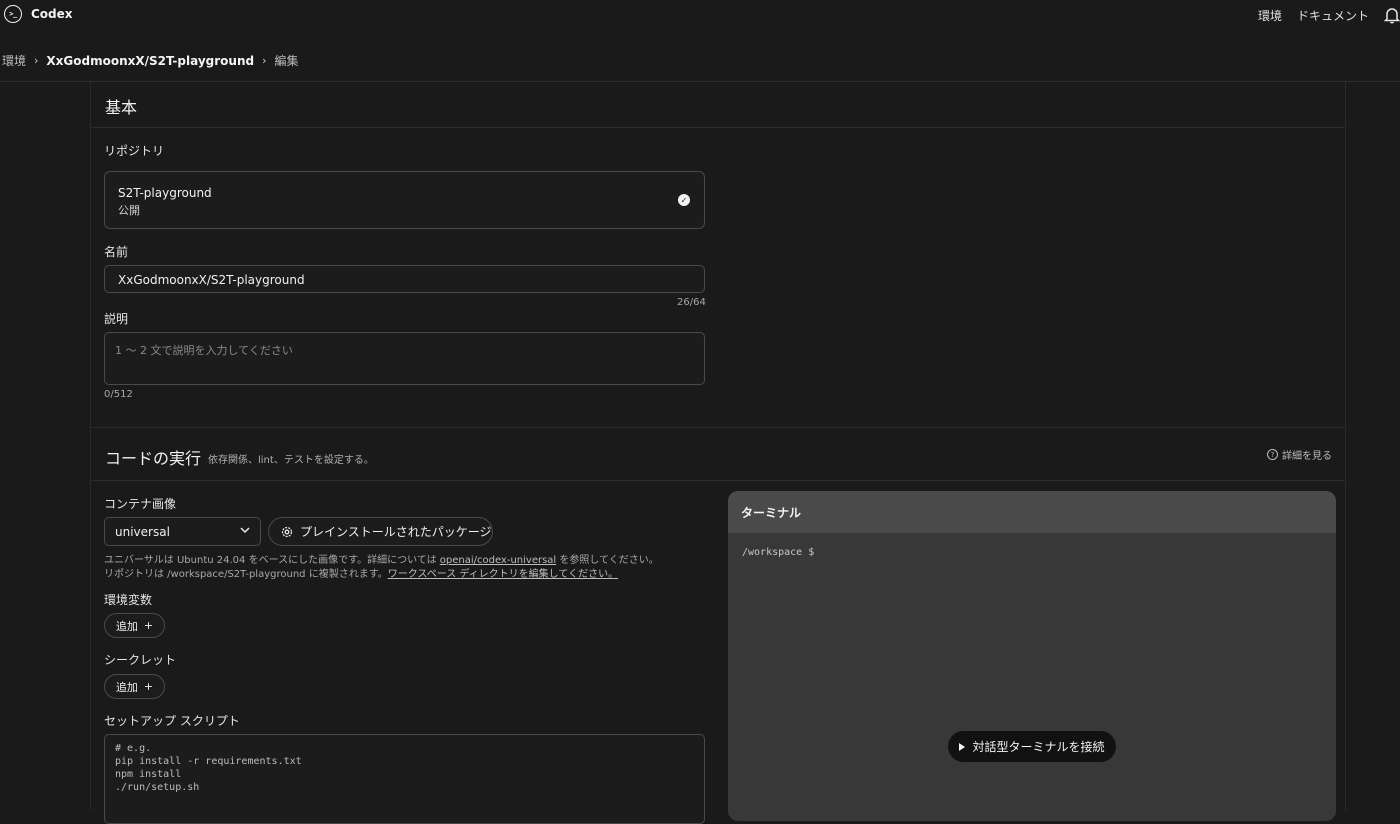 This screenshot has width=1400, height=824. I want to click on connect-terminal-label: 対話型ターミナルを接続, so click(1038, 747).